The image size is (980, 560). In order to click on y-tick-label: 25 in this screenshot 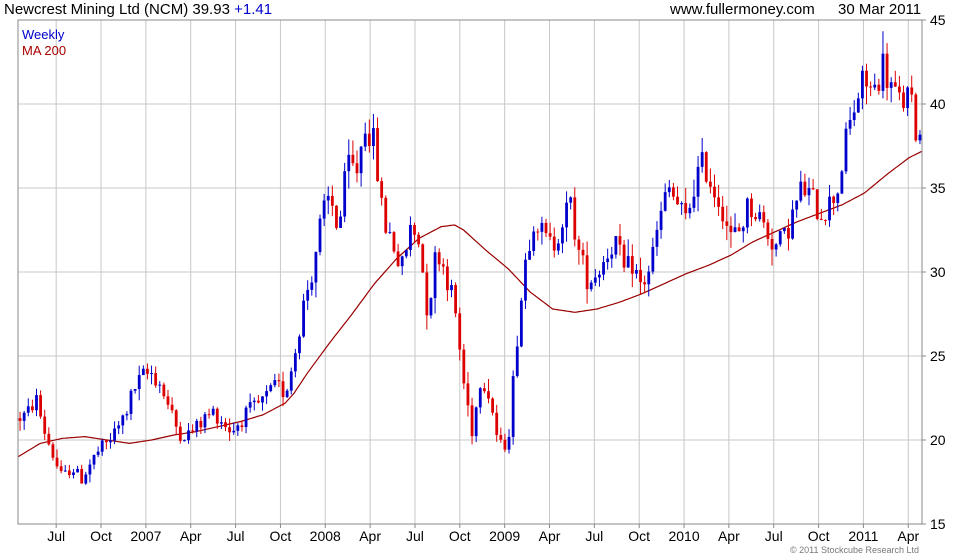, I will do `click(938, 356)`.